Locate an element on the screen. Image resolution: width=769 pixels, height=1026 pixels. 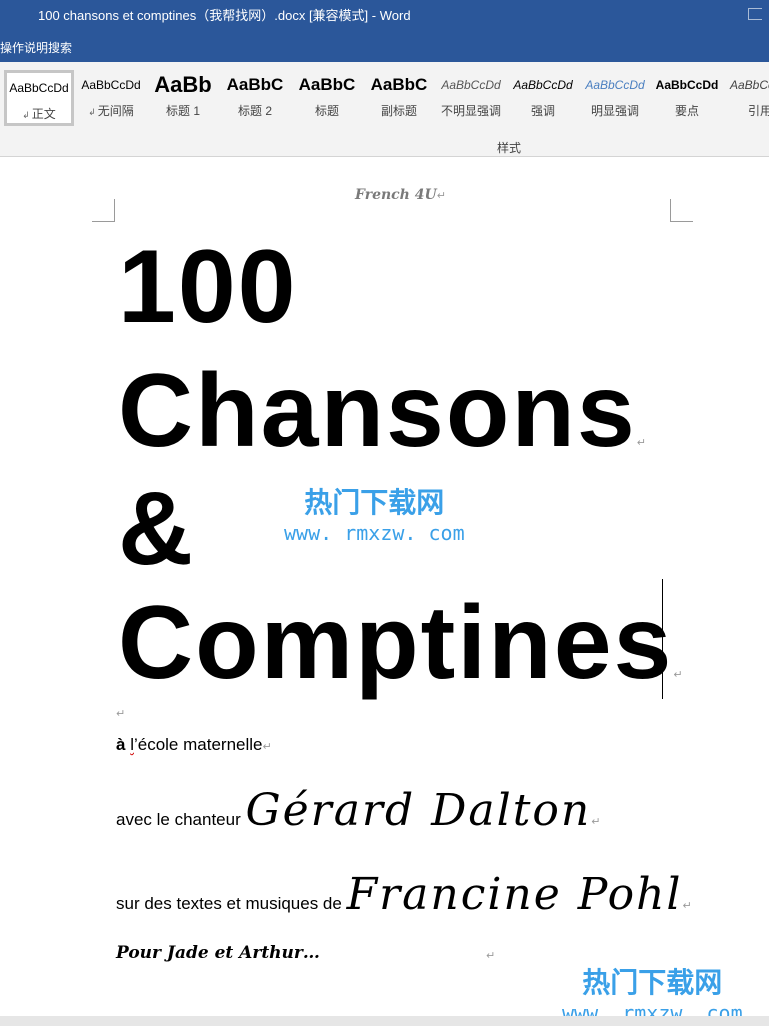
title-line-1: 100 is located at coordinates (208, 287).